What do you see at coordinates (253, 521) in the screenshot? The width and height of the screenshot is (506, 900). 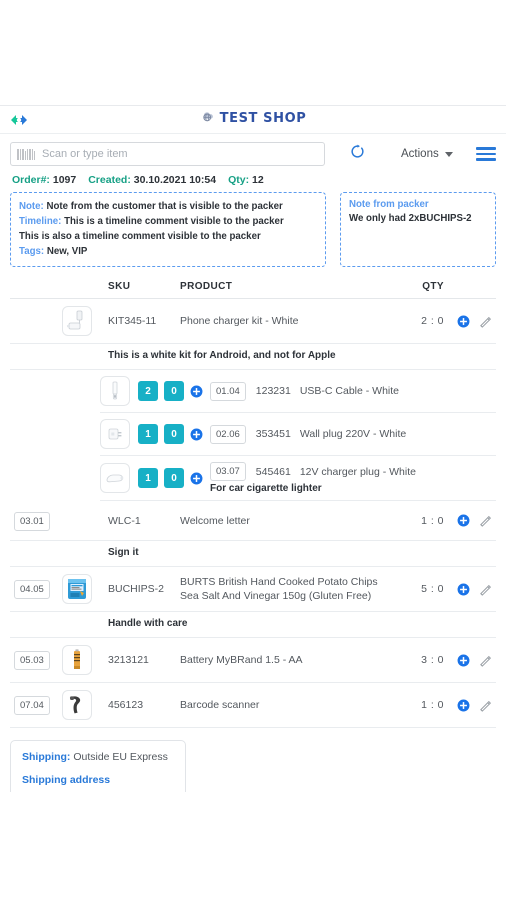 I see `table-row: 03.01 WLC-1 Welcome letter 1 : 0` at bounding box center [253, 521].